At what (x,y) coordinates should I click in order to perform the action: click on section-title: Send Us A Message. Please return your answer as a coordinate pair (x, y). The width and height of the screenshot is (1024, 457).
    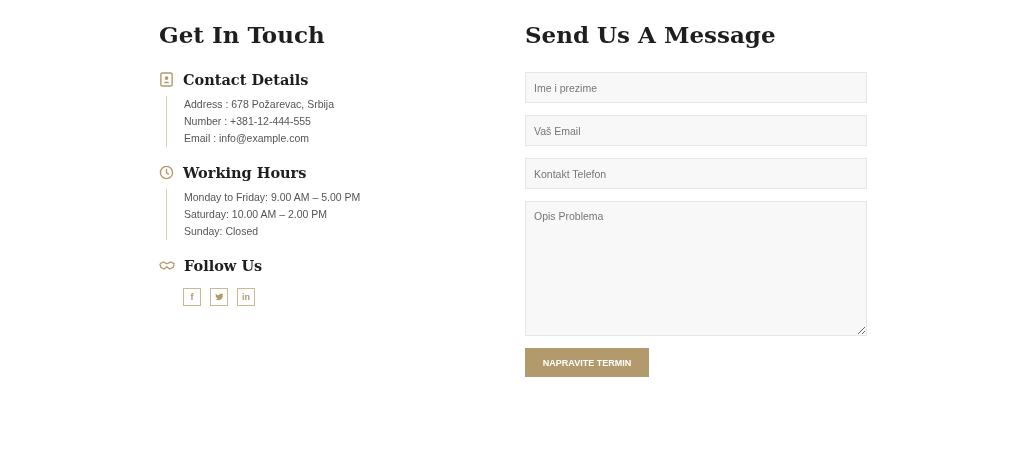
    Looking at the image, I should click on (651, 35).